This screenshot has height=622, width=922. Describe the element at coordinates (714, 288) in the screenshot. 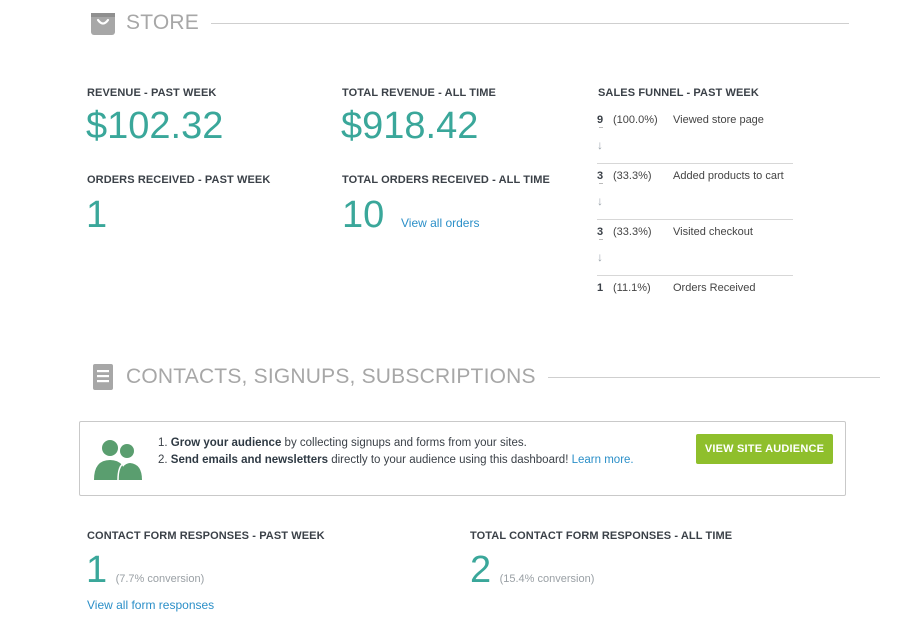

I see `funnel-step-label: Orders Received` at that location.